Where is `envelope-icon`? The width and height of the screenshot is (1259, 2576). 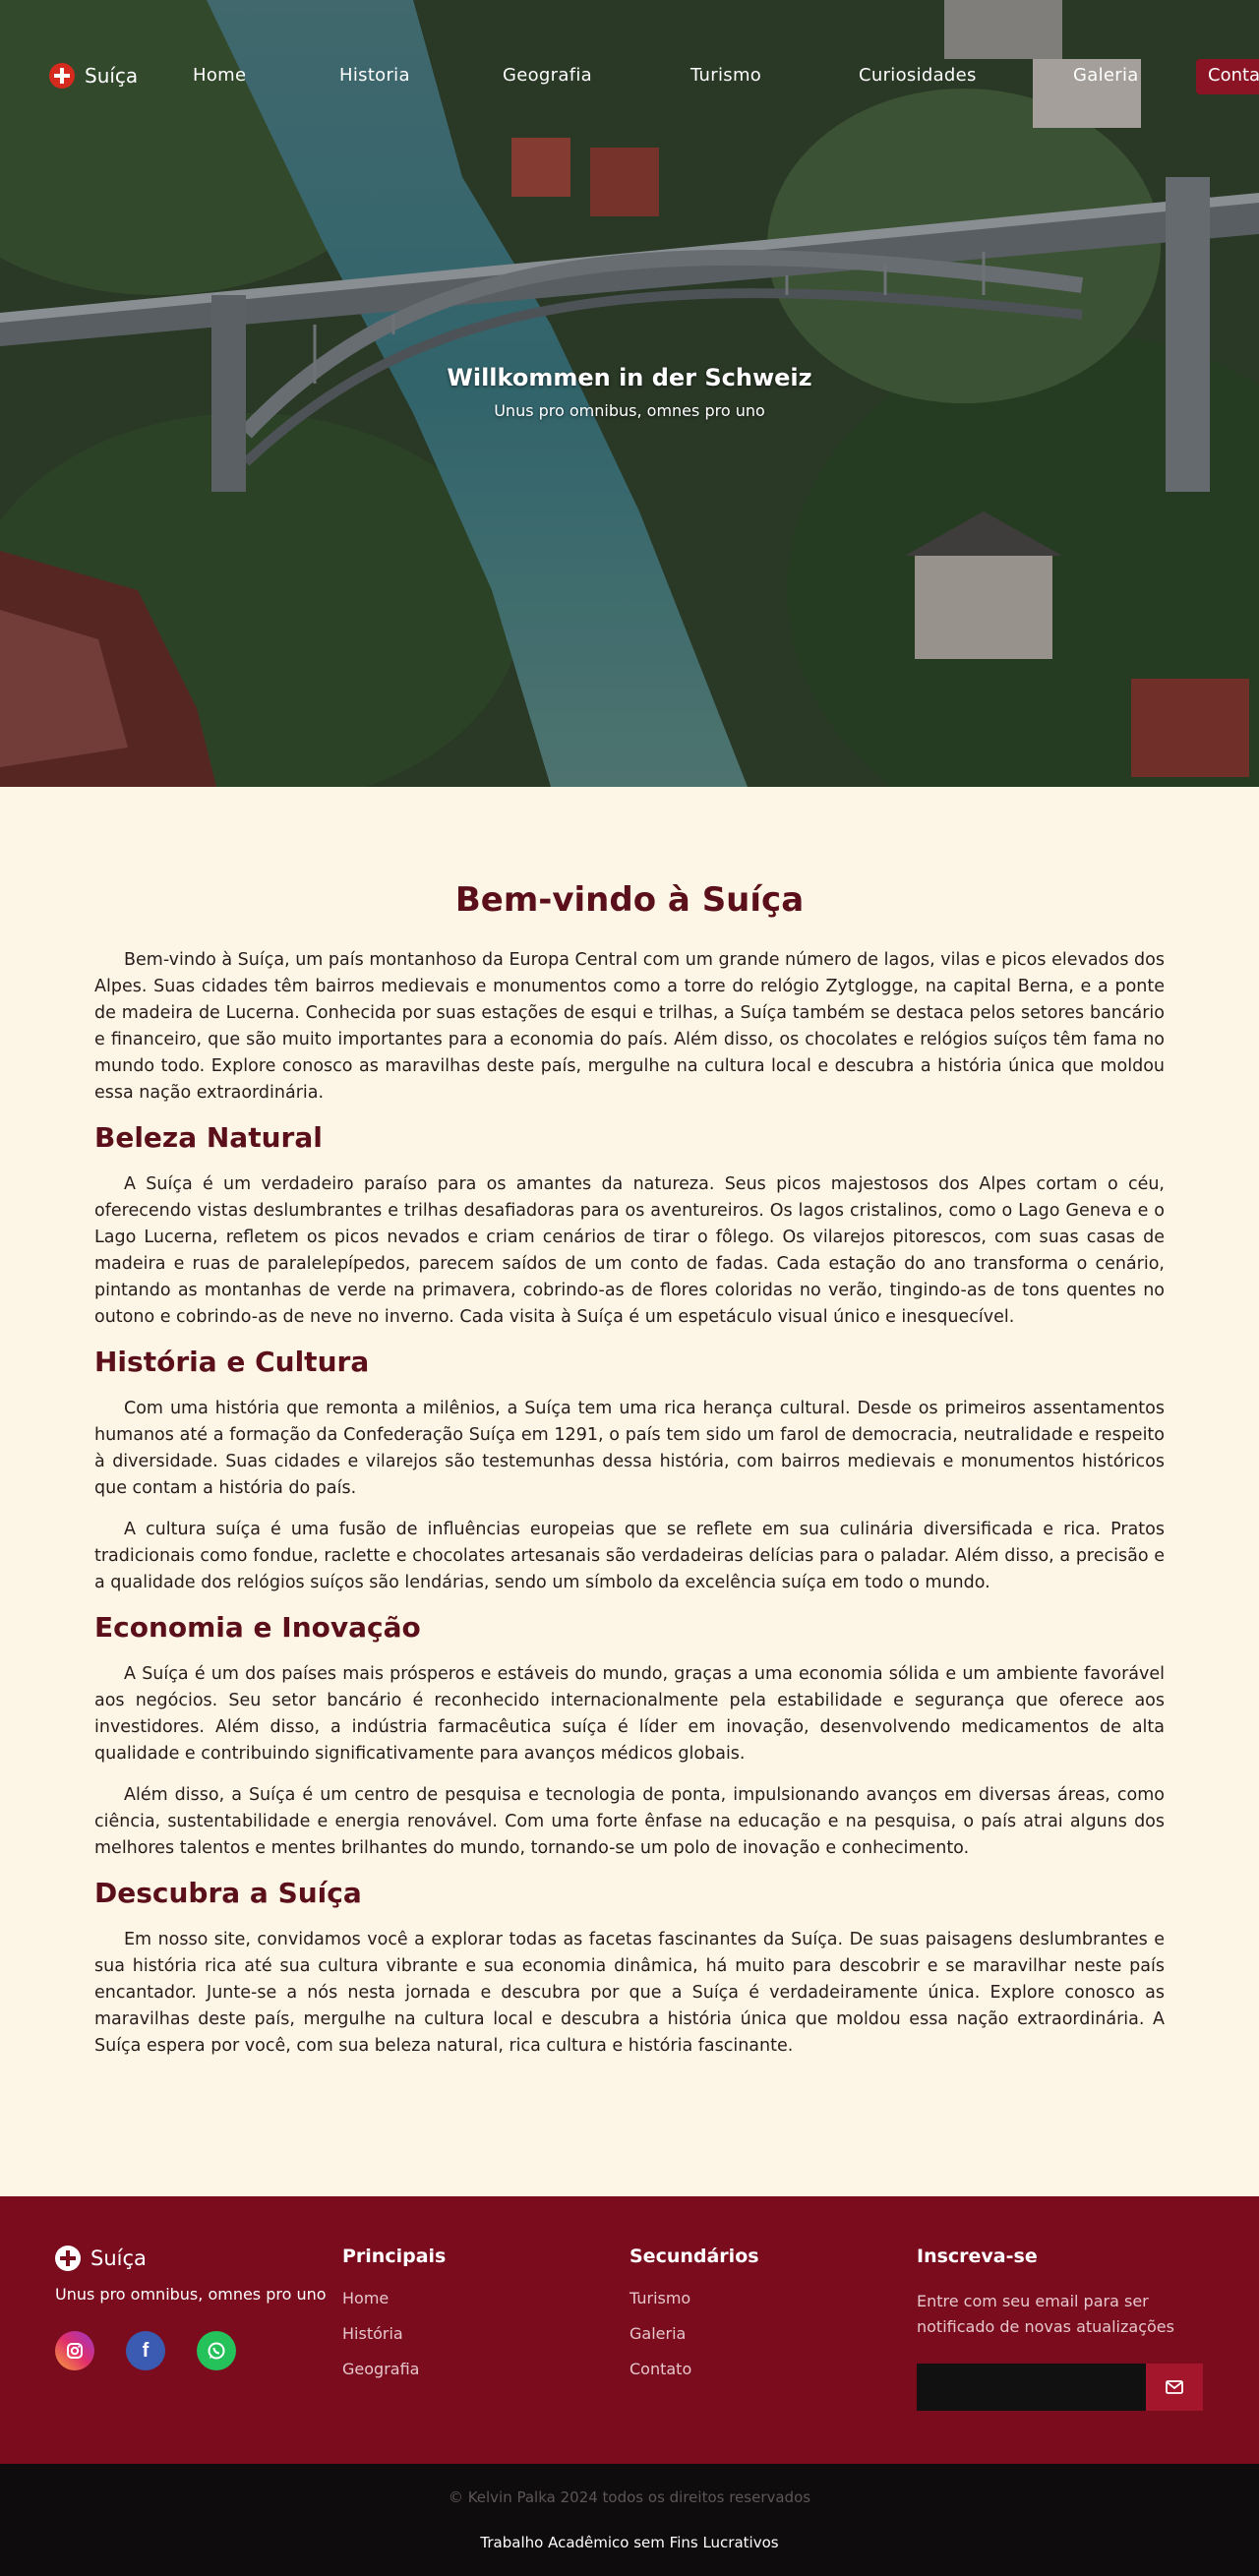
envelope-icon is located at coordinates (1174, 2387).